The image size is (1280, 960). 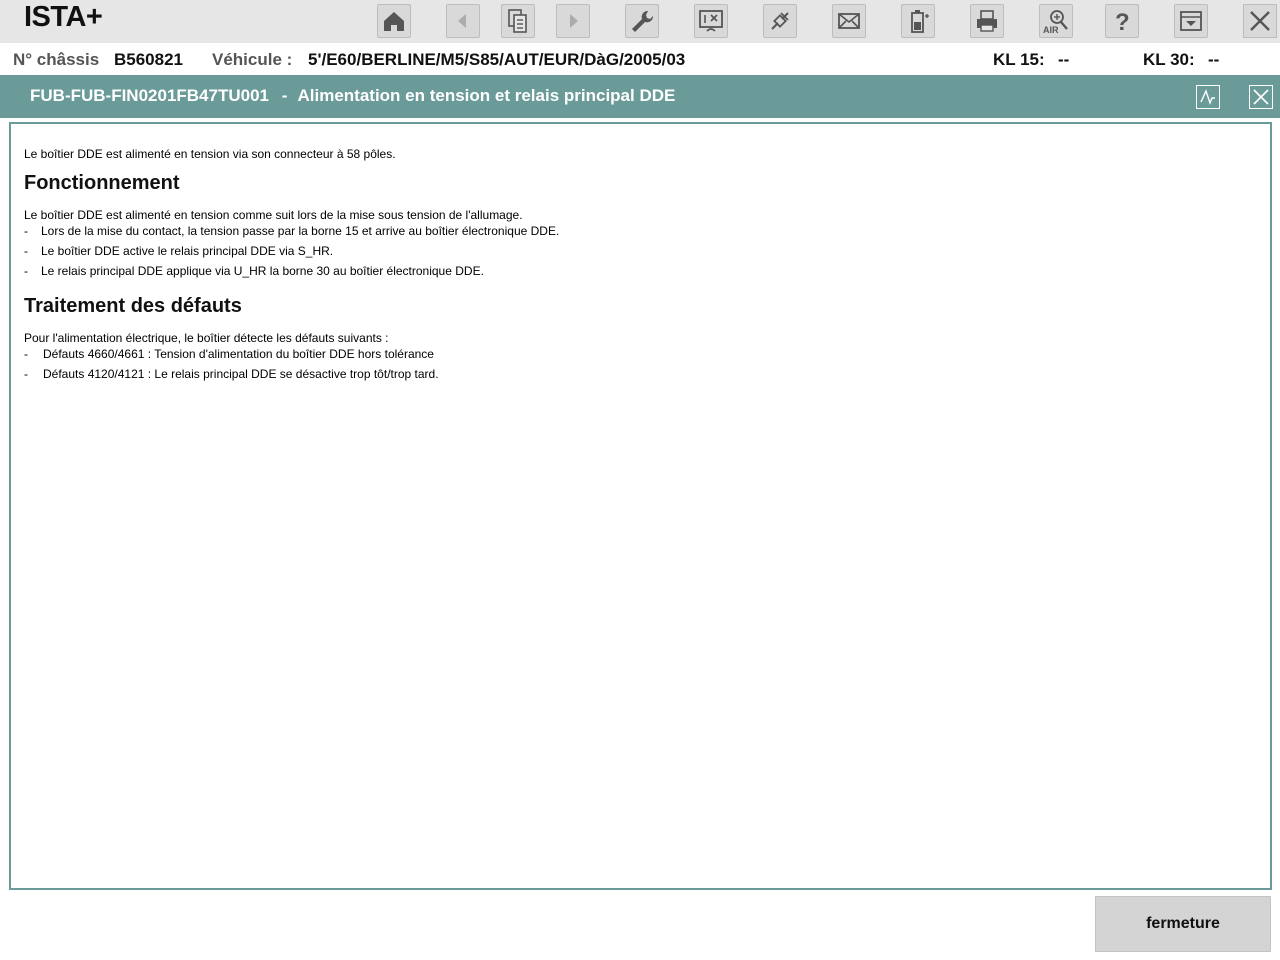 I want to click on top-toolbar: ISTA+ AIR ?, so click(x=640, y=21).